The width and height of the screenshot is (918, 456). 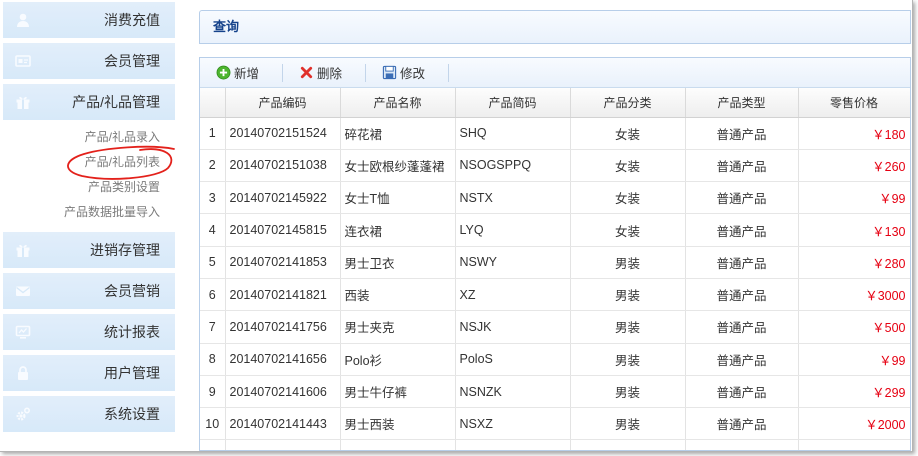 What do you see at coordinates (854, 392) in the screenshot?
I see `retail-price-cell: ￥299` at bounding box center [854, 392].